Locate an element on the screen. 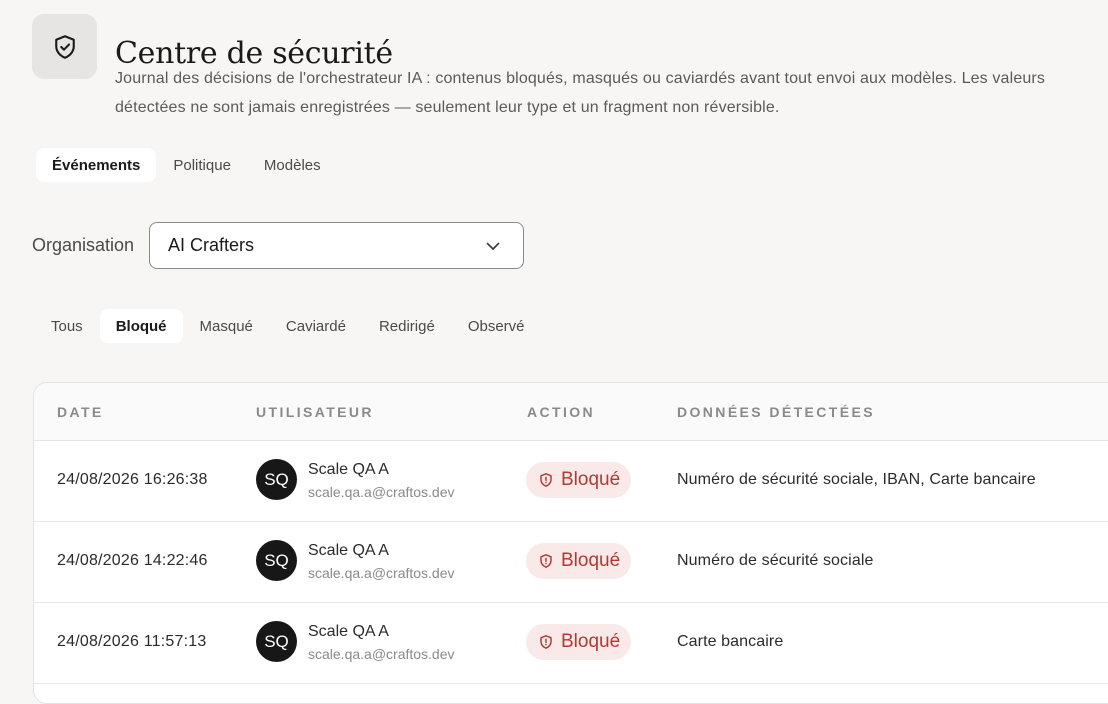  shield-check-icon is located at coordinates (64, 46).